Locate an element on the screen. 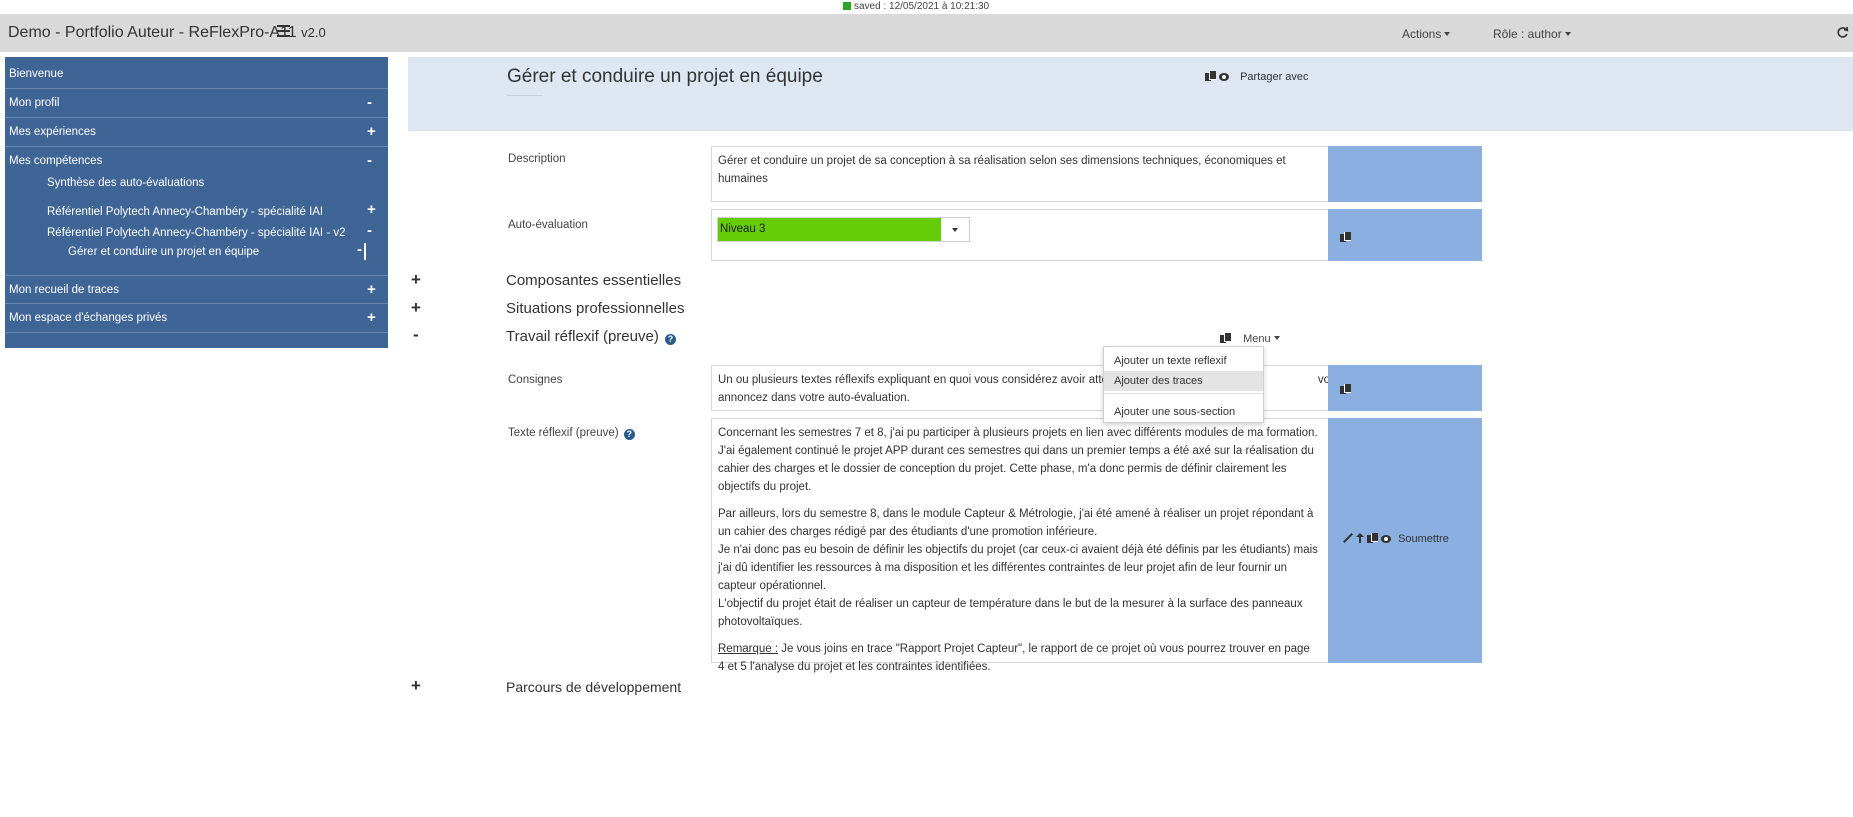  level-select: Niveau 3 is located at coordinates (843, 229).